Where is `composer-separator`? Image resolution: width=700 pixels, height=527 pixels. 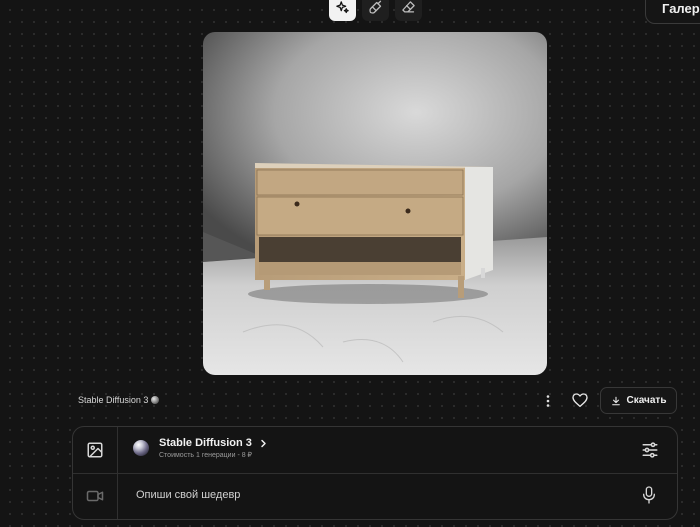
composer-separator is located at coordinates (397, 473).